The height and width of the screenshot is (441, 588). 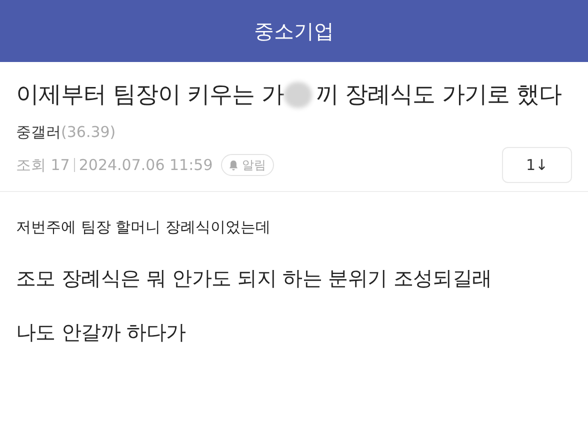 I want to click on sort-button: 1↓, so click(x=537, y=165).